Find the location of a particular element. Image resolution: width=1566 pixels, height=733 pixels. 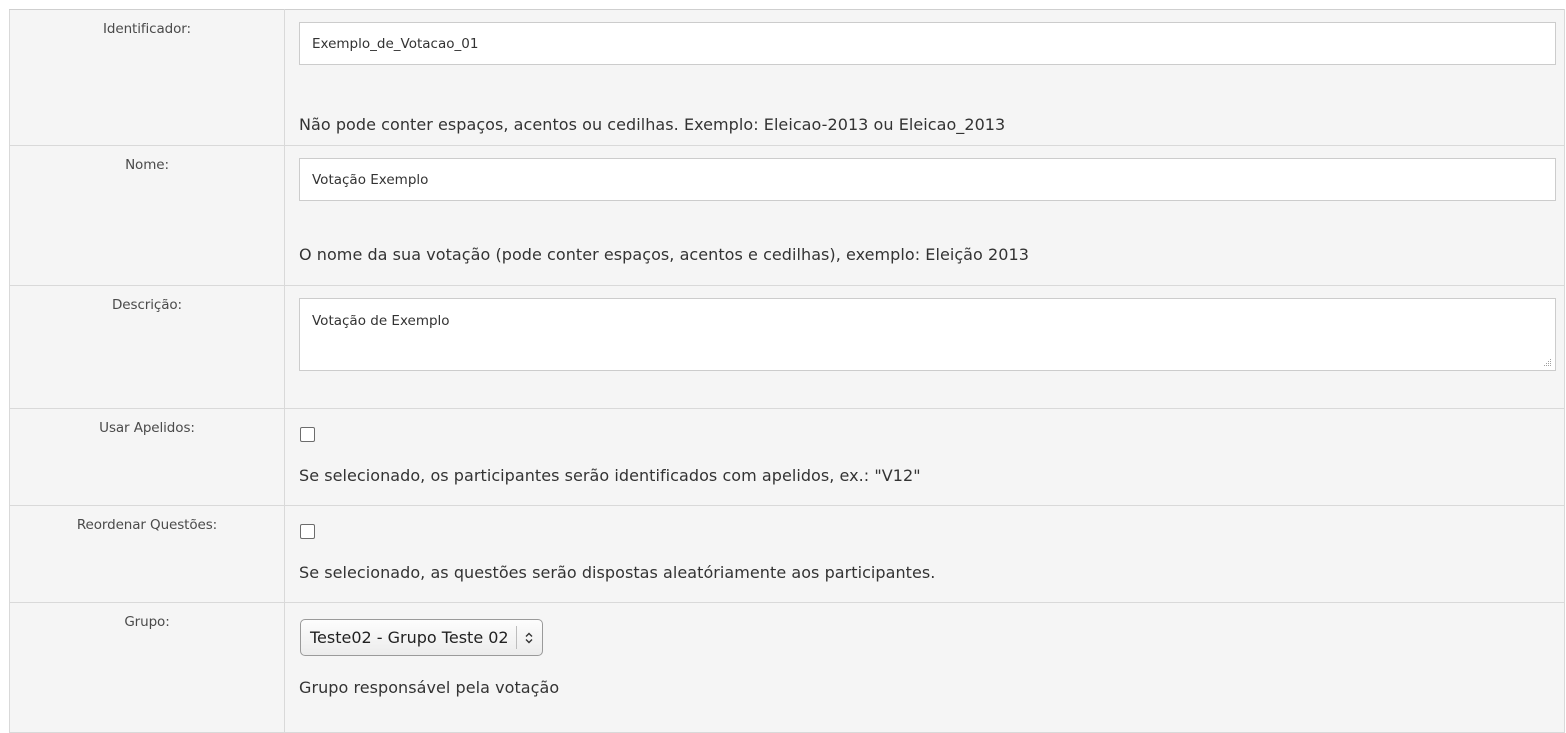

identifier-input: Exemplo_de_Votacao_01 is located at coordinates (927, 43).